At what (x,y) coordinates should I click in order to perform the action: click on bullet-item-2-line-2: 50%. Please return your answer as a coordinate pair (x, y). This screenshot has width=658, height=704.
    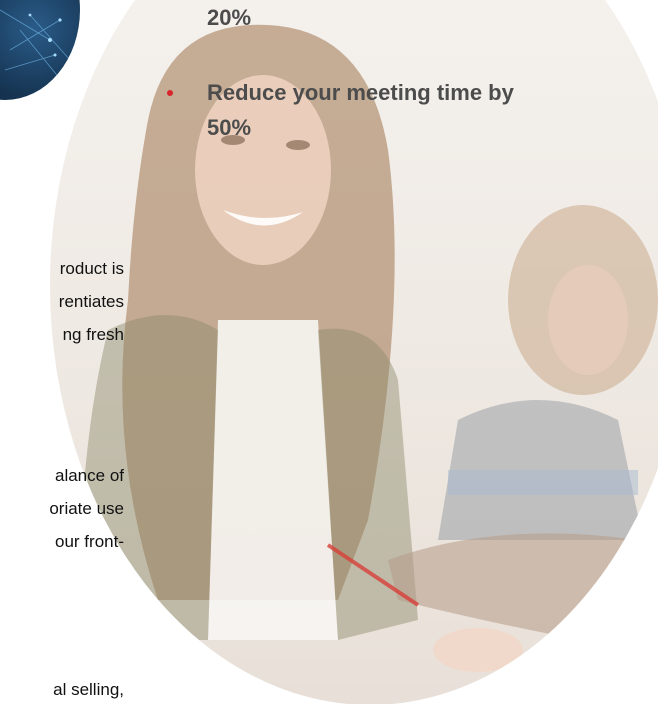
    Looking at the image, I should click on (229, 127).